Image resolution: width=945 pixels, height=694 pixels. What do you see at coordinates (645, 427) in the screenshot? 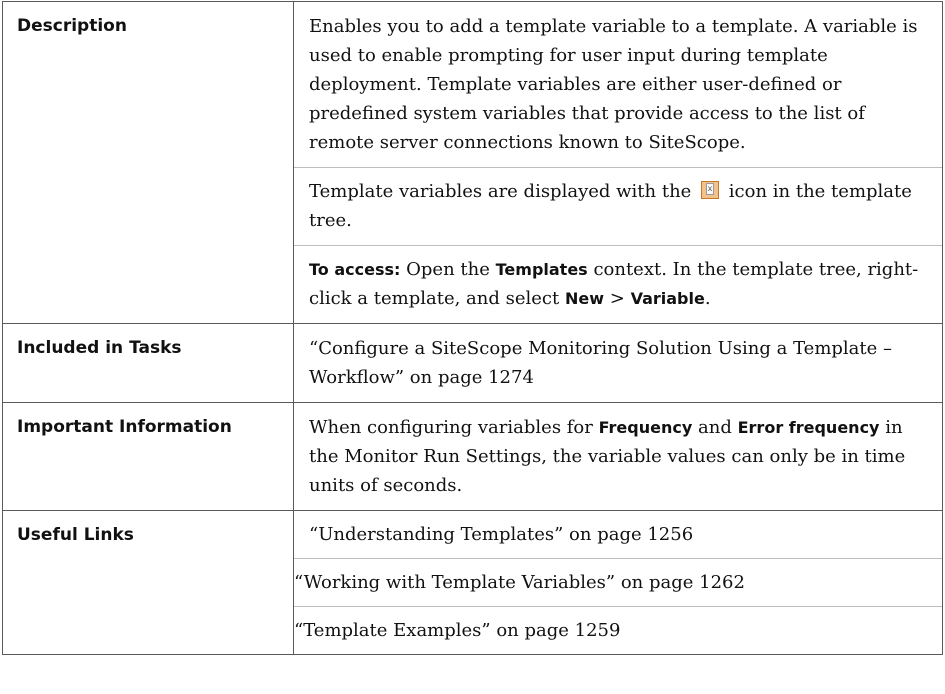
I see `frequency-term: Frequency` at bounding box center [645, 427].